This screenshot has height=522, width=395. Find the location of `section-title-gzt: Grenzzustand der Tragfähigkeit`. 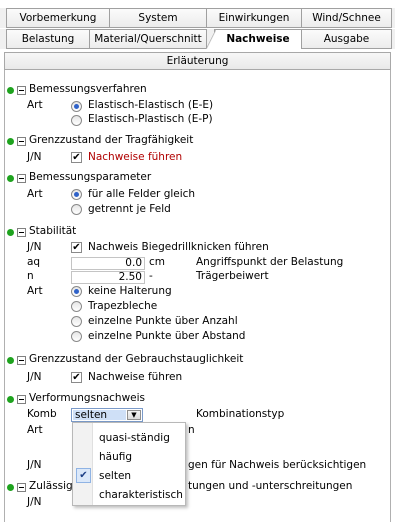

section-title-gzt: Grenzzustand der Tragfähigkeit is located at coordinates (111, 140).